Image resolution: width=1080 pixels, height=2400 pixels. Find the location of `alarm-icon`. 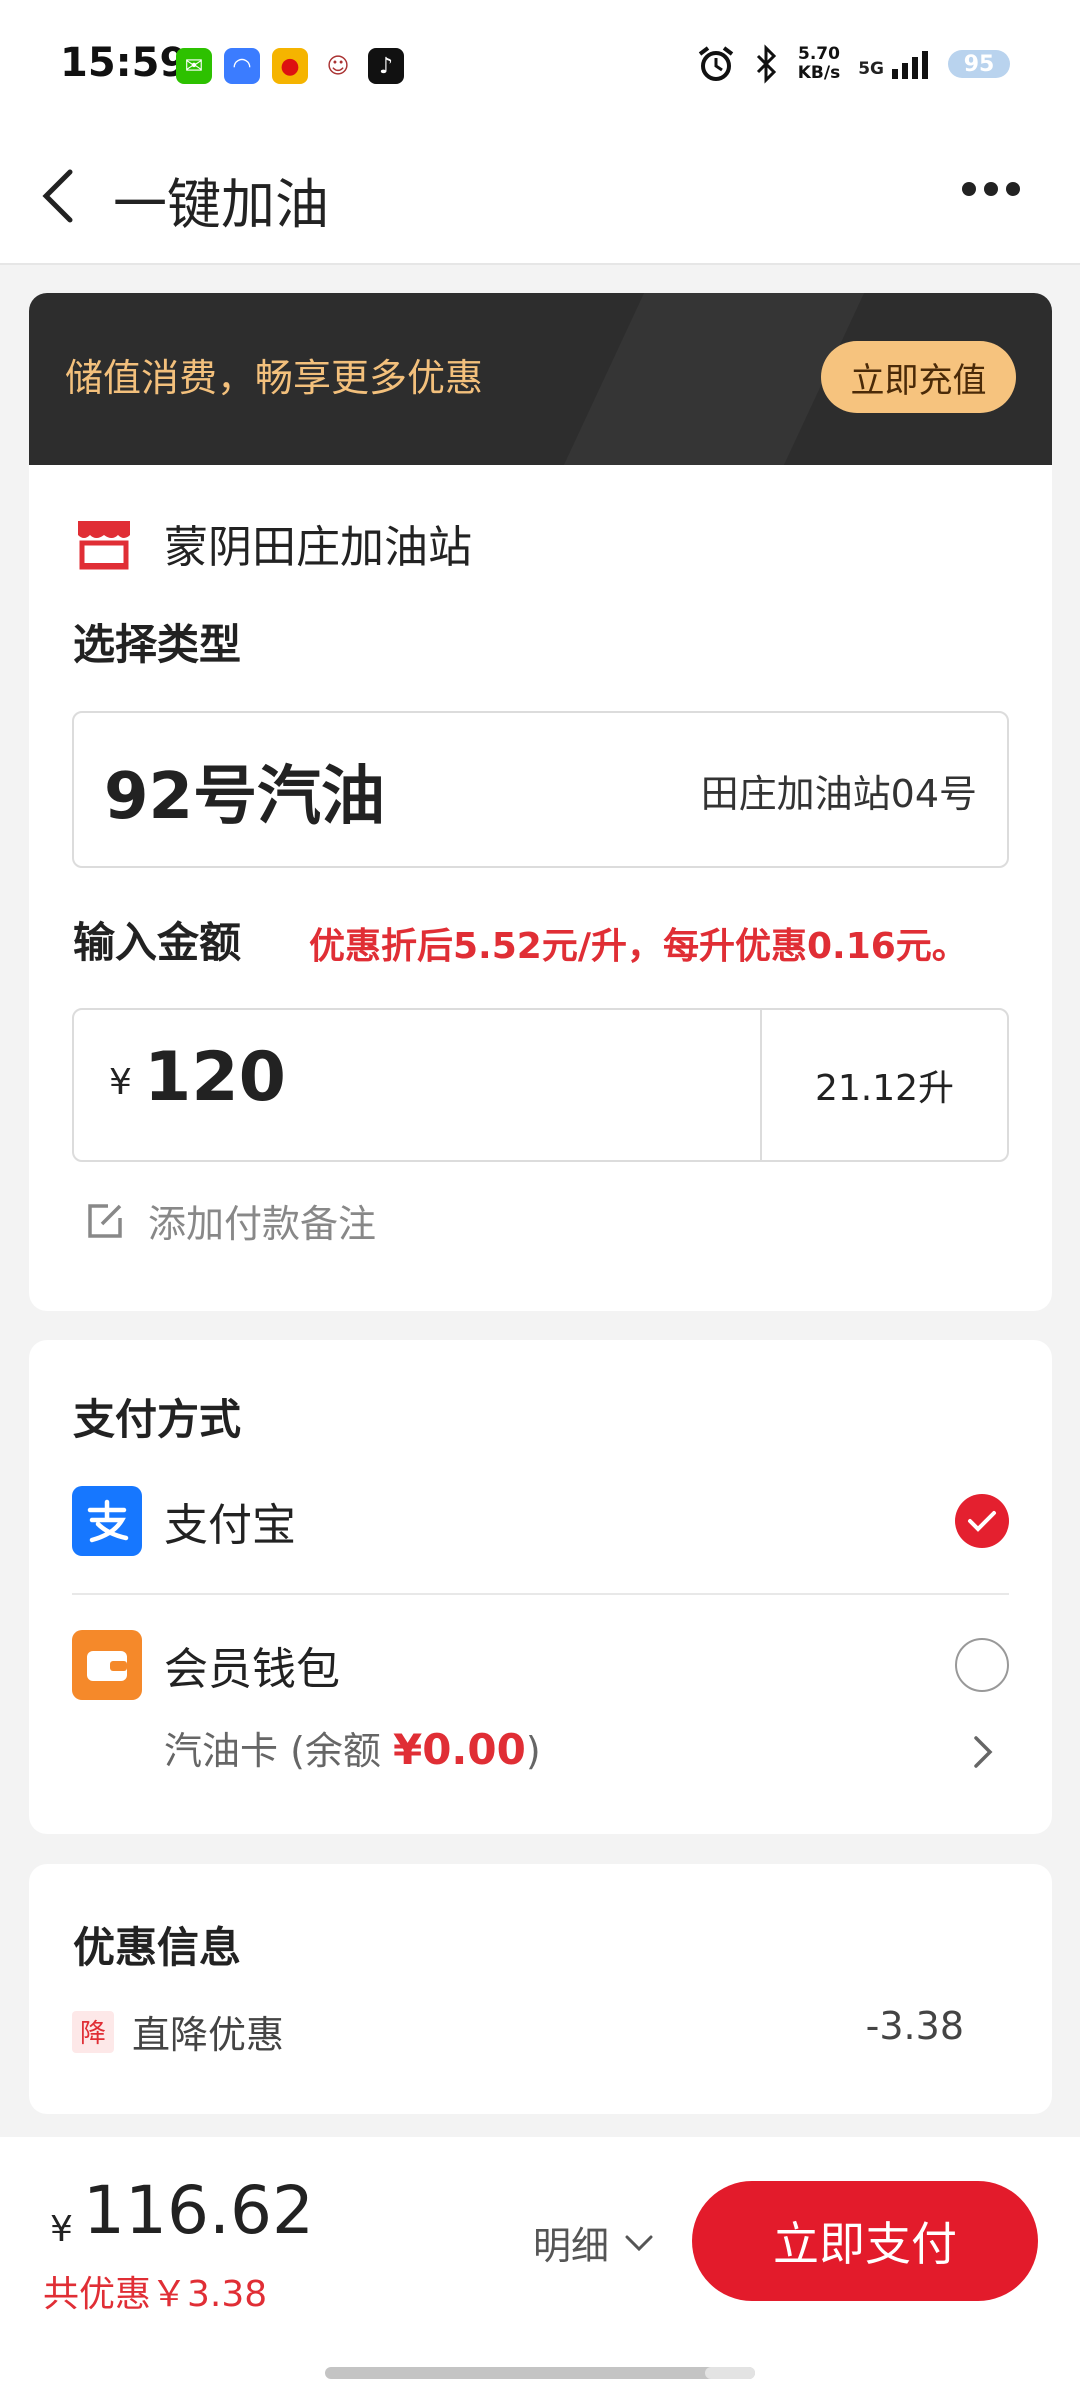

alarm-icon is located at coordinates (715, 63).